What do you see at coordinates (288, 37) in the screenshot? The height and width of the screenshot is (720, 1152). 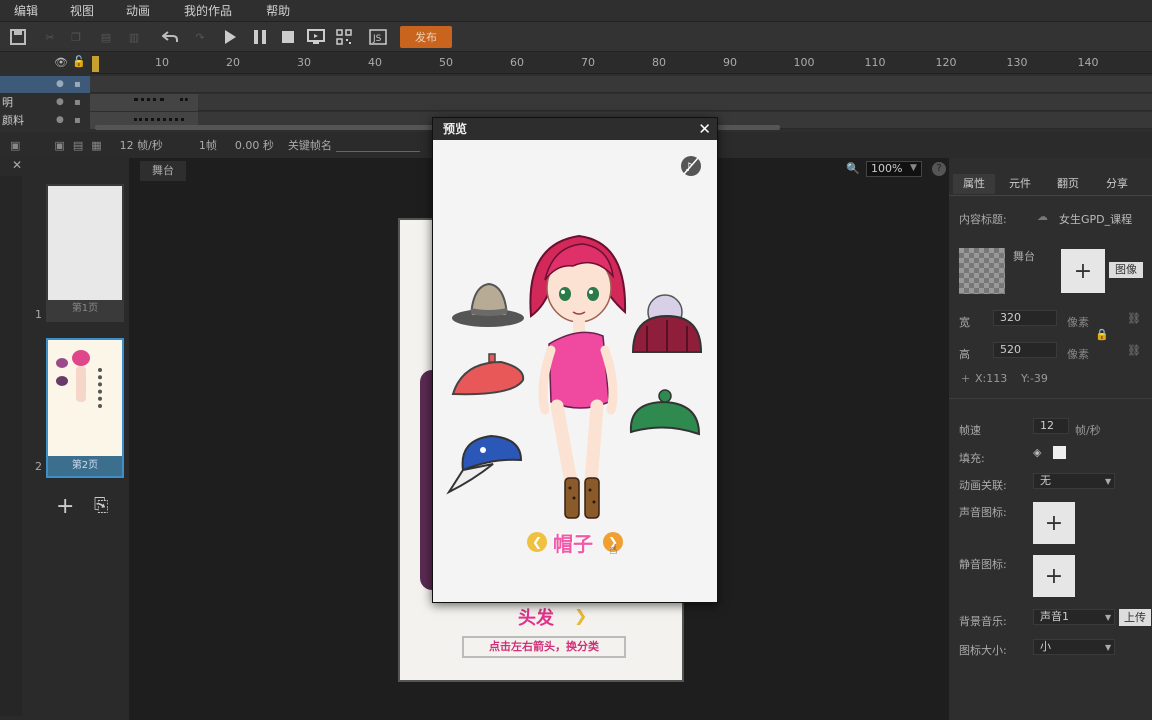 I see `stop-icon` at bounding box center [288, 37].